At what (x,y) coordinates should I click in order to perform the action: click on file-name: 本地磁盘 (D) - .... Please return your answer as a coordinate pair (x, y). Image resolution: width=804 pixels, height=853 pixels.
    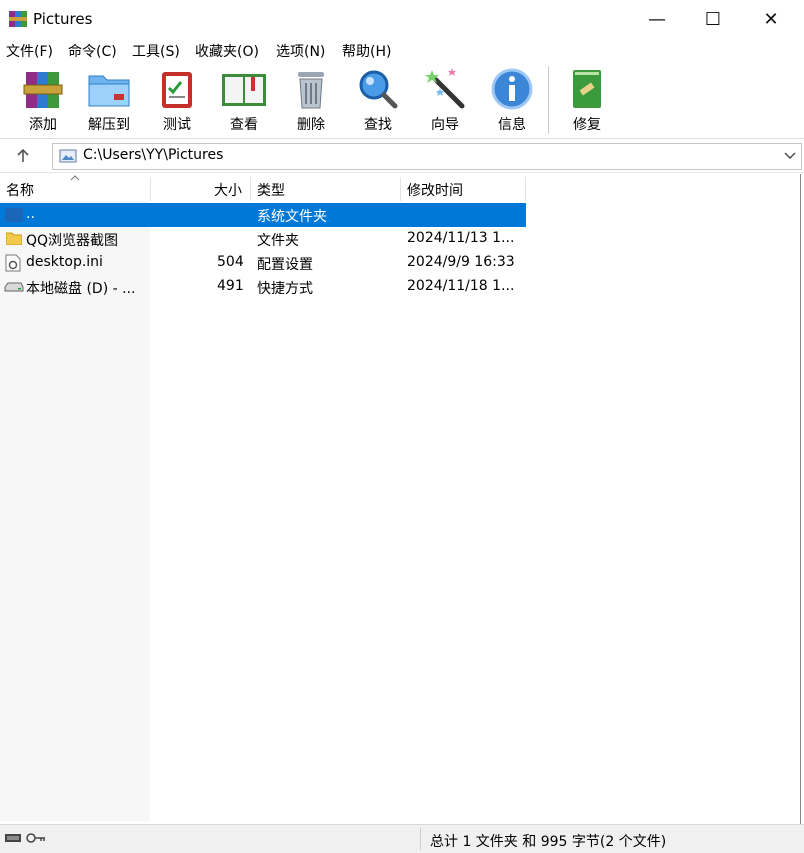
    Looking at the image, I should click on (81, 289).